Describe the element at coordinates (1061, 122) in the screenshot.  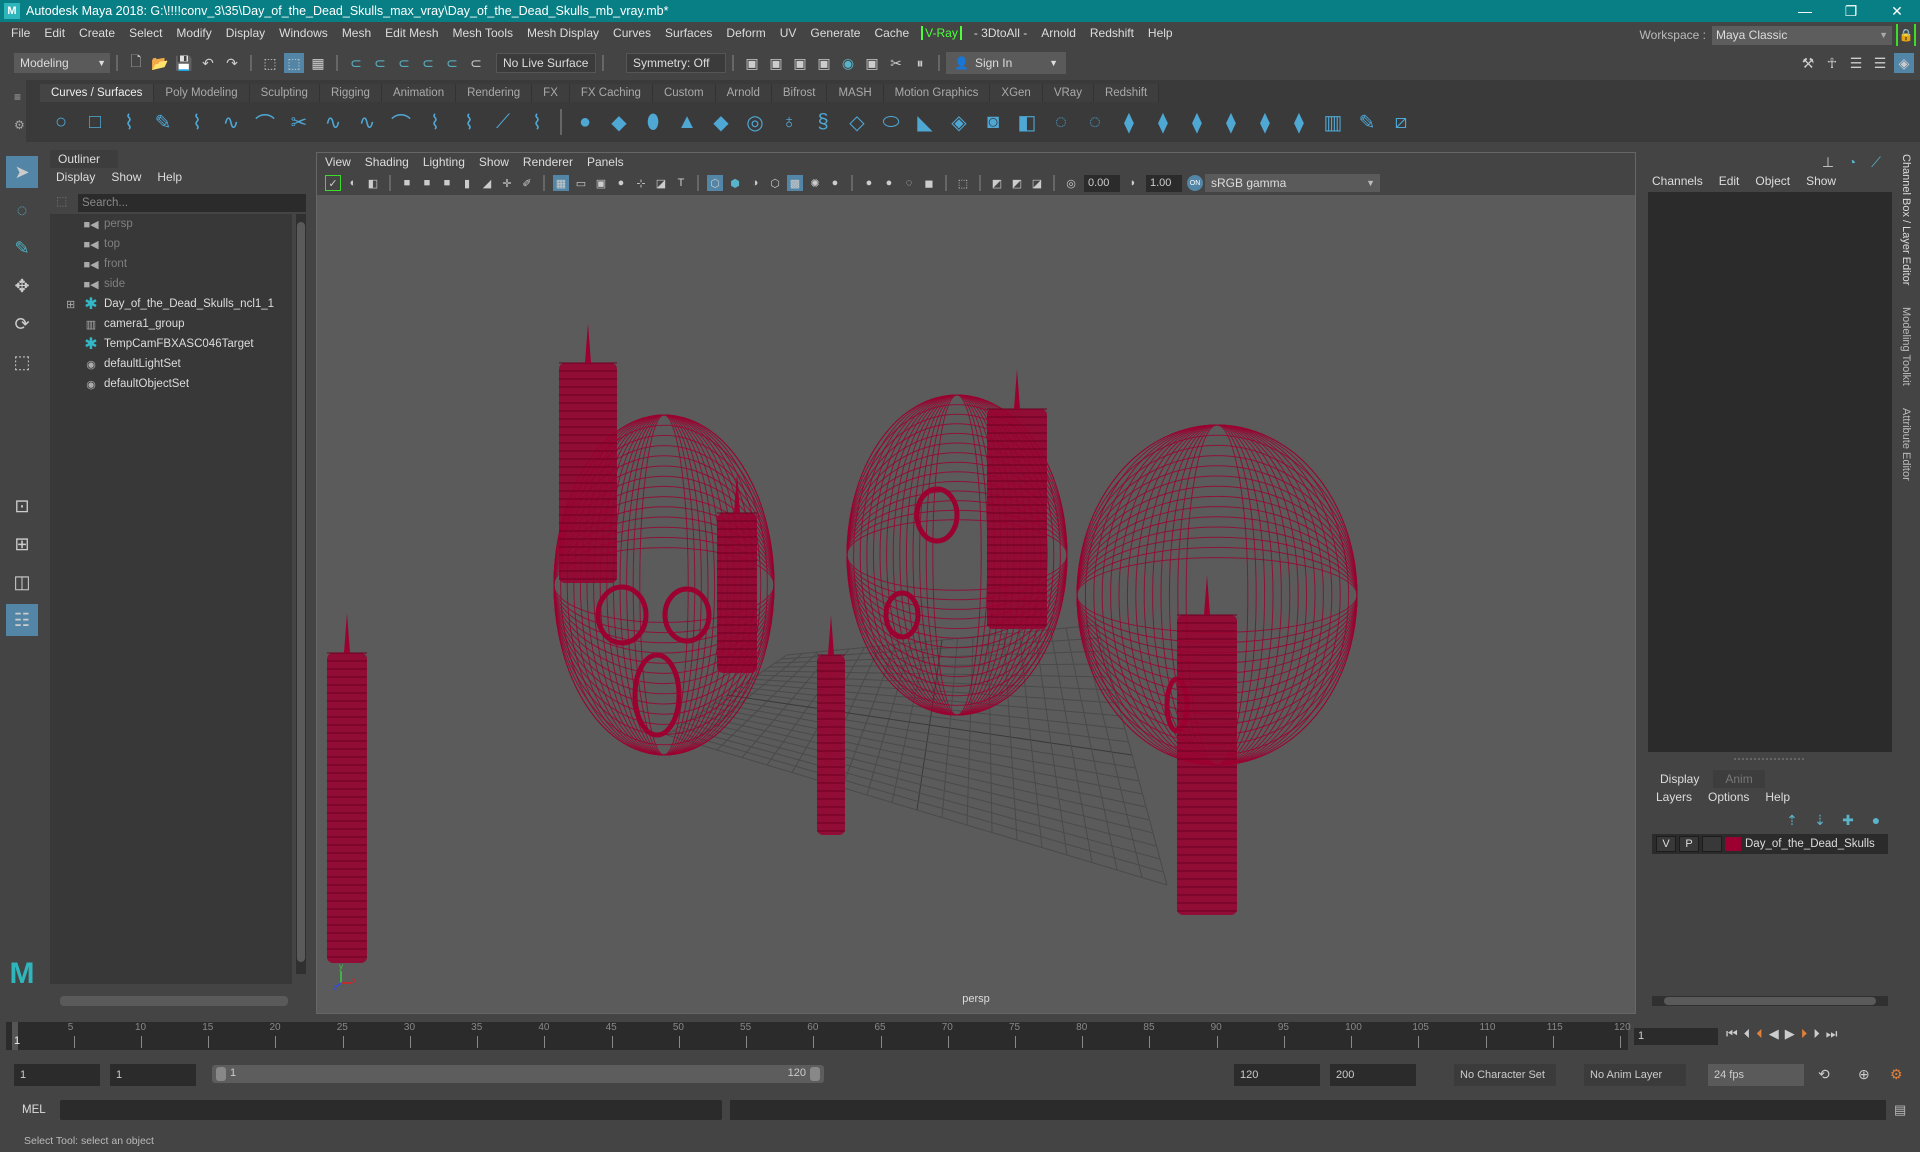
I see `project-curve-icon: ◌` at that location.